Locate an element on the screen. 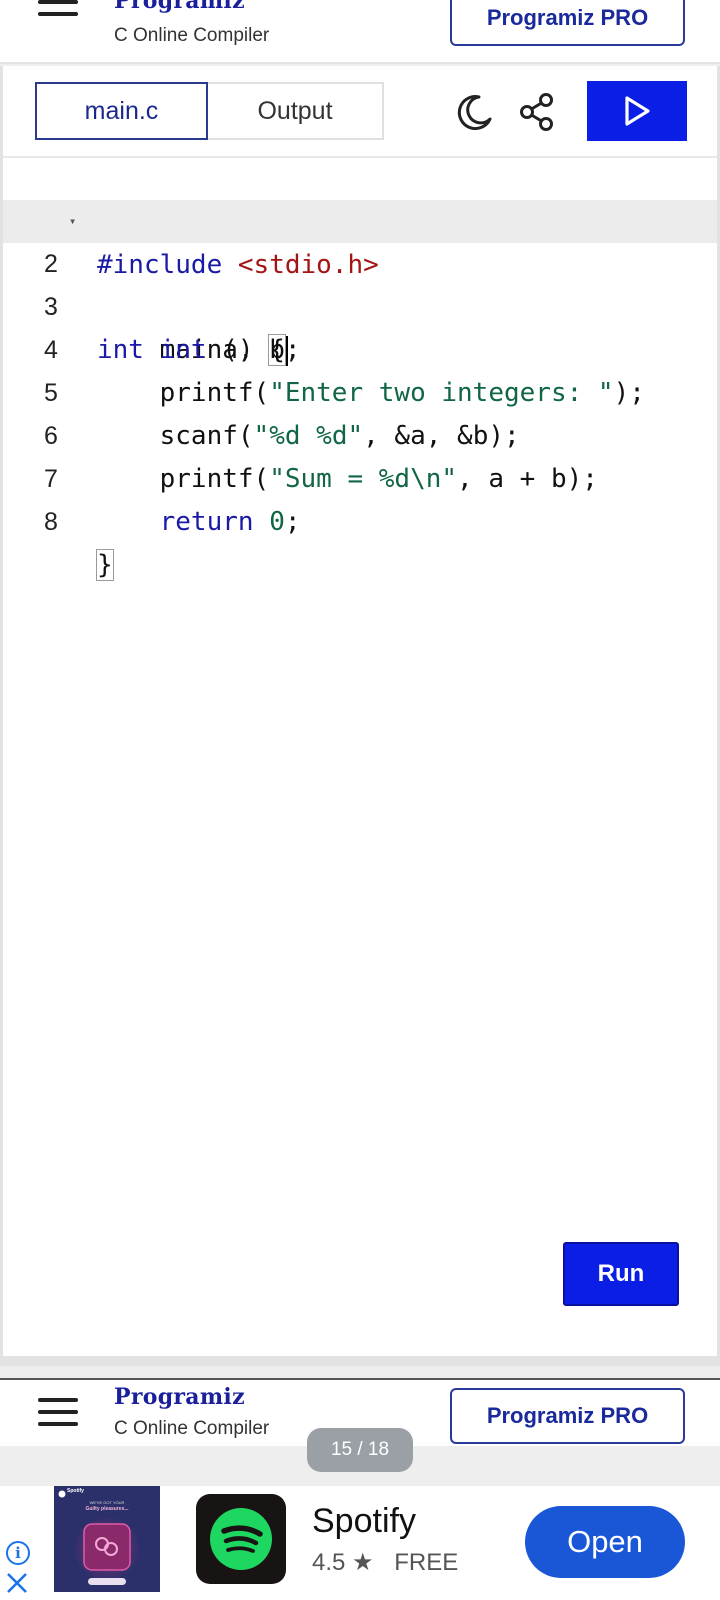 This screenshot has height=1600, width=720. ad-thumb-line1: WE'VE GOT YOUR is located at coordinates (107, 1502).